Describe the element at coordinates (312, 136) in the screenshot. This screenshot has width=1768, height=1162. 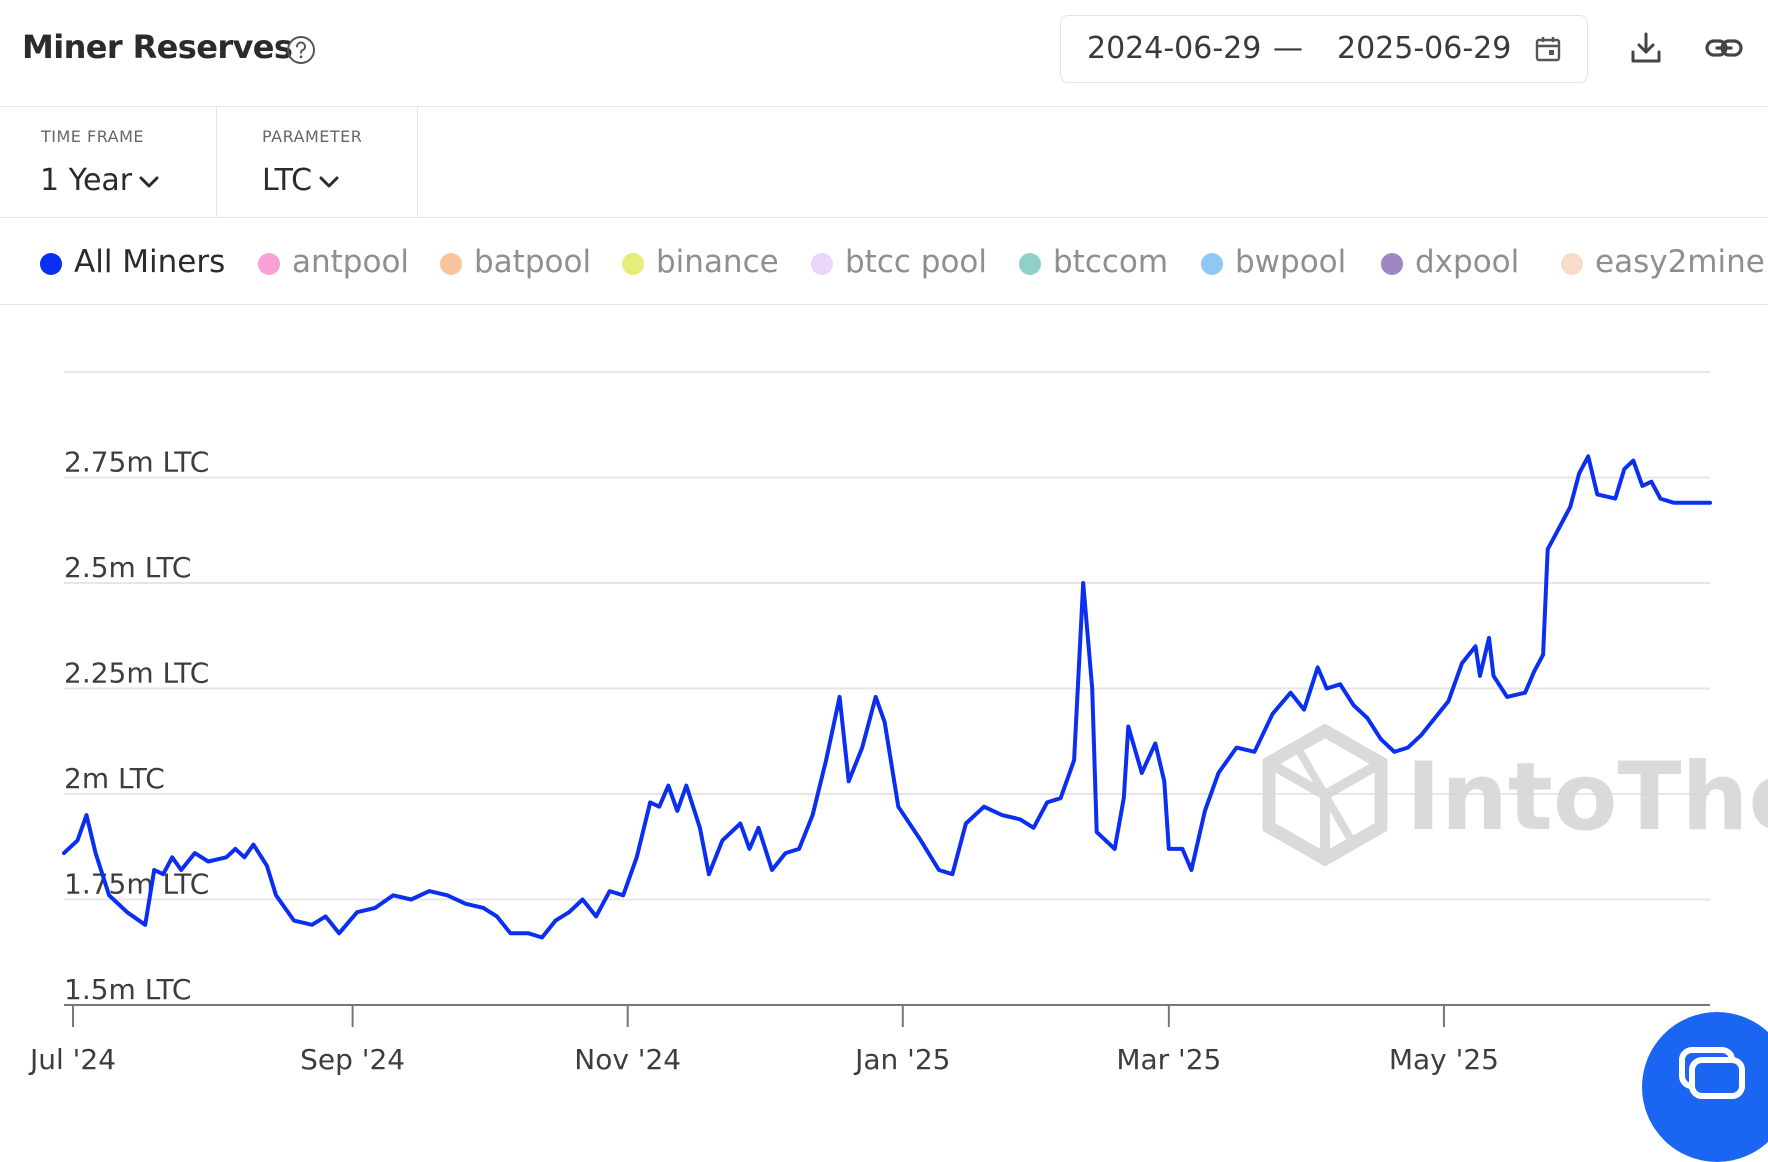
I see `parameter-label: PARAMETER` at that location.